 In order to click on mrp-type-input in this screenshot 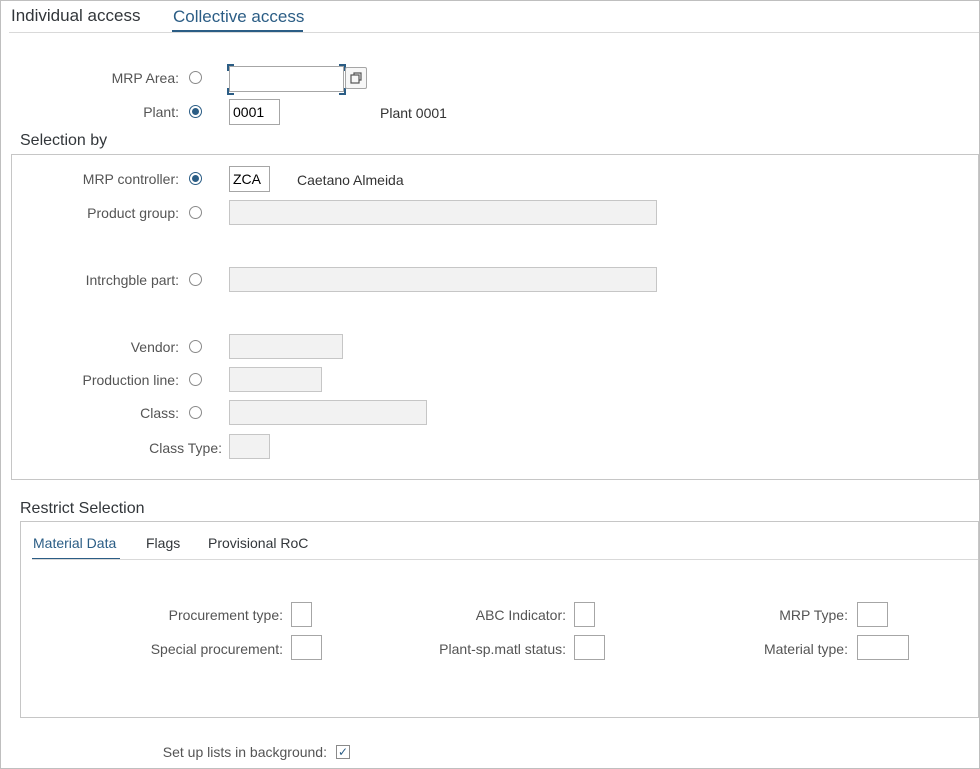, I will do `click(872, 614)`.